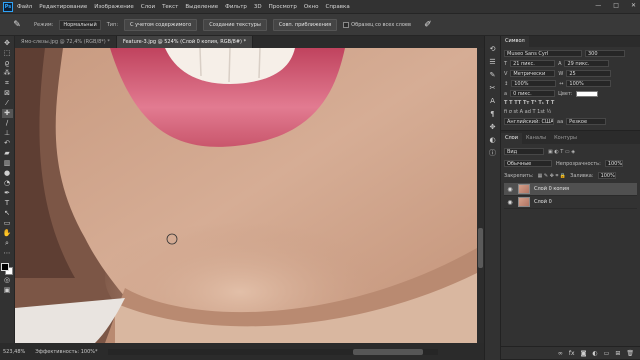 The image size is (640, 360). What do you see at coordinates (616, 5) in the screenshot?
I see `maximize-button: □` at bounding box center [616, 5].